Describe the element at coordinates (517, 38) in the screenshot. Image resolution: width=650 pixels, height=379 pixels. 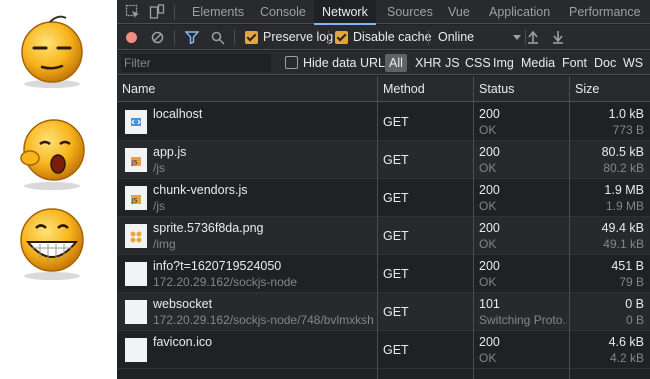
I see `chevron-down-icon` at that location.